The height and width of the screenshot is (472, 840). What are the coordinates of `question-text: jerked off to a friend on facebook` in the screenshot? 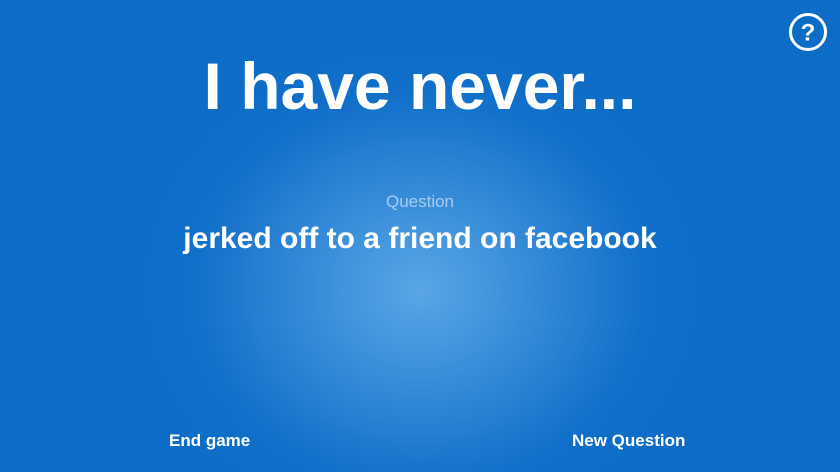 It's located at (420, 238).